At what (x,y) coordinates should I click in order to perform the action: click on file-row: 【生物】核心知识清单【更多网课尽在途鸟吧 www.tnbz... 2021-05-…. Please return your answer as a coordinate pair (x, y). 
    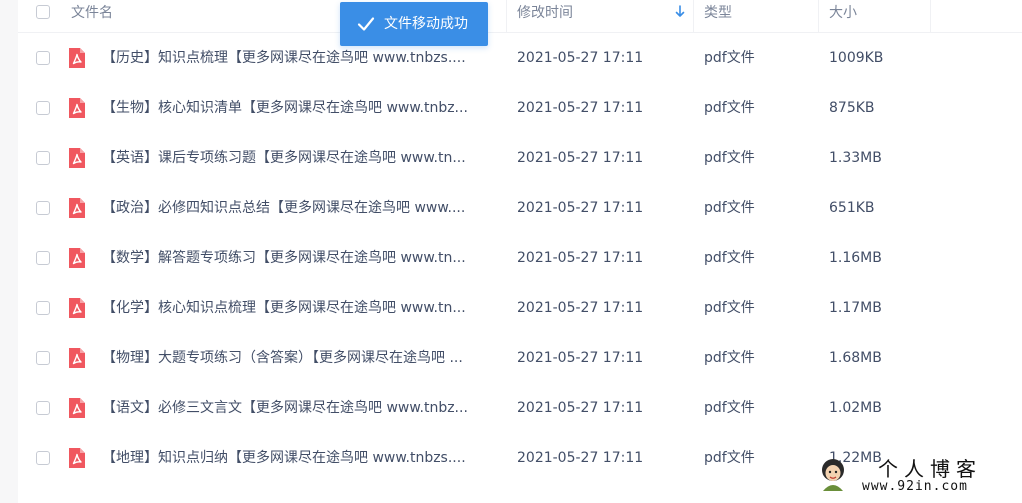
    Looking at the image, I should click on (520, 108).